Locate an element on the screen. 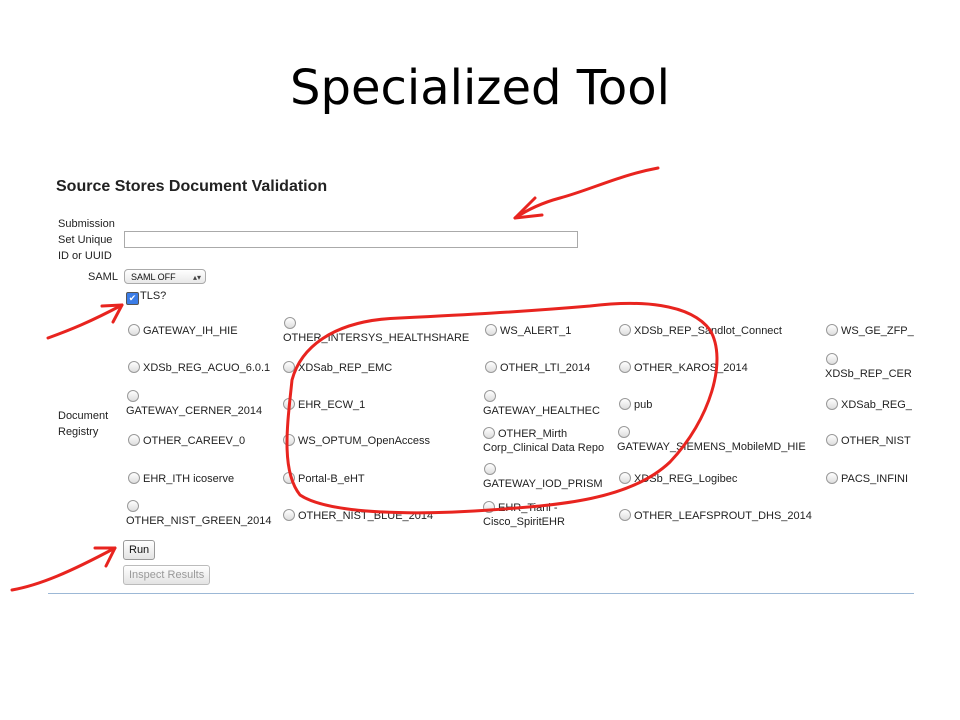 The image size is (960, 720). registry-option: OTHER_LEAFSPROUT_DHS_2014 is located at coordinates (715, 516).